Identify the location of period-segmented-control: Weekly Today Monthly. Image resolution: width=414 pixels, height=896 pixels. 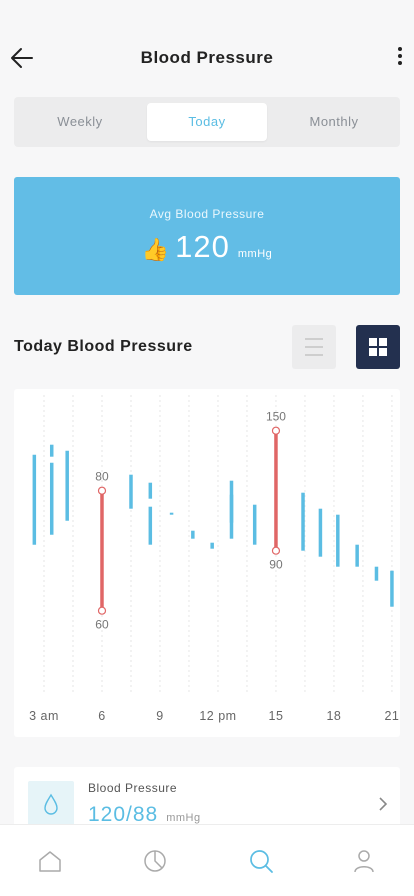
(207, 122).